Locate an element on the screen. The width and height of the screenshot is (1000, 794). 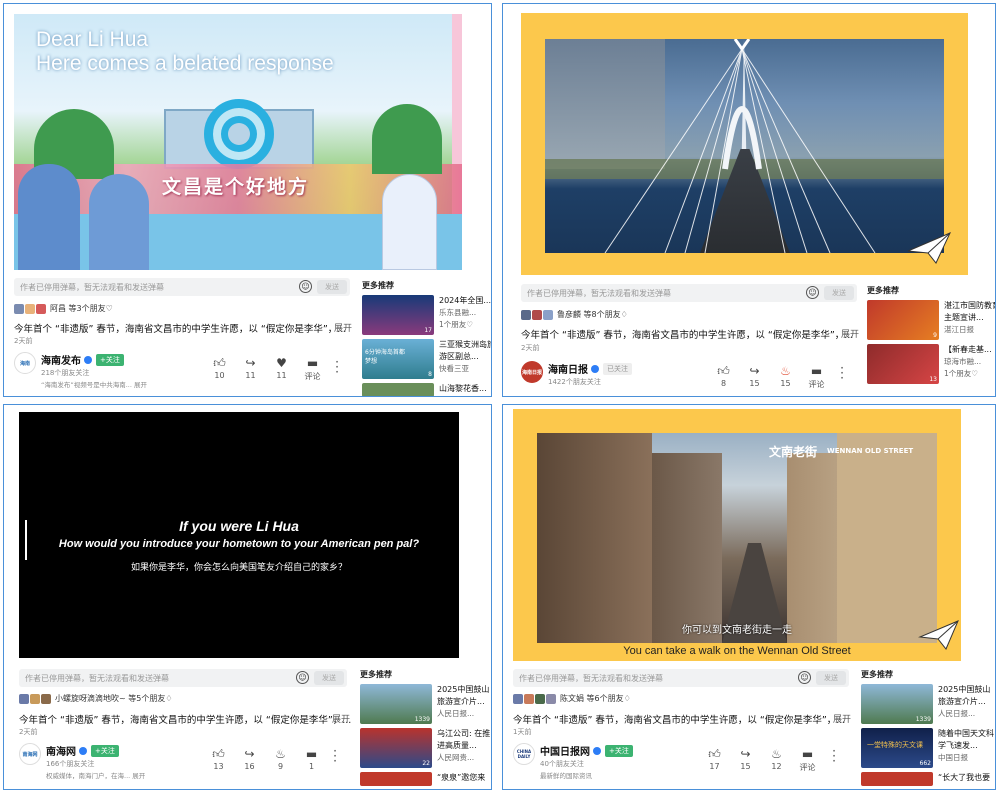
account-name: 中国日报网 is located at coordinates (565, 750).